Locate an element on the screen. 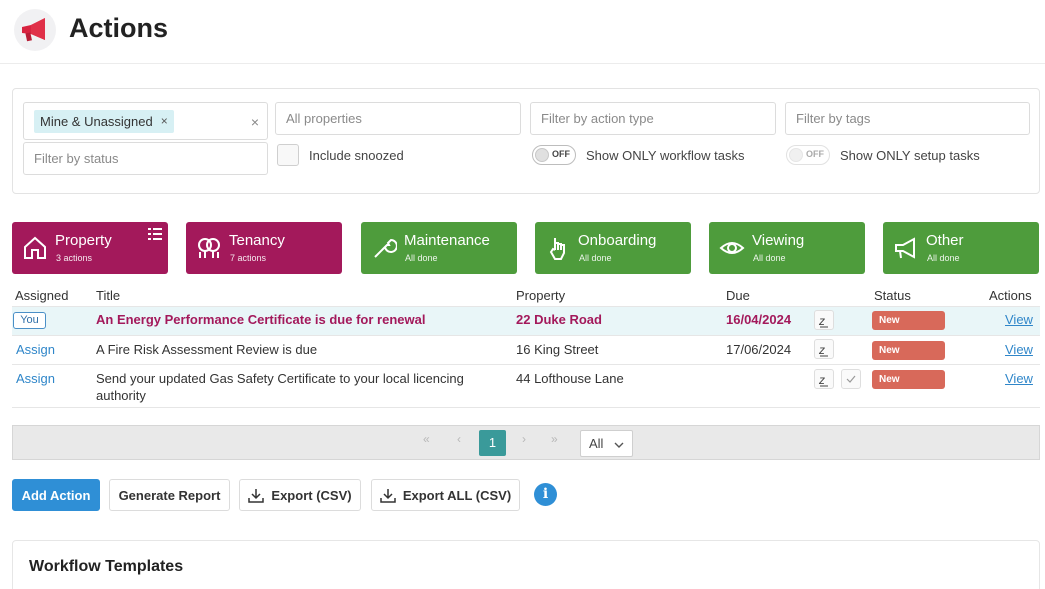  chevron-down-icon is located at coordinates (619, 445).